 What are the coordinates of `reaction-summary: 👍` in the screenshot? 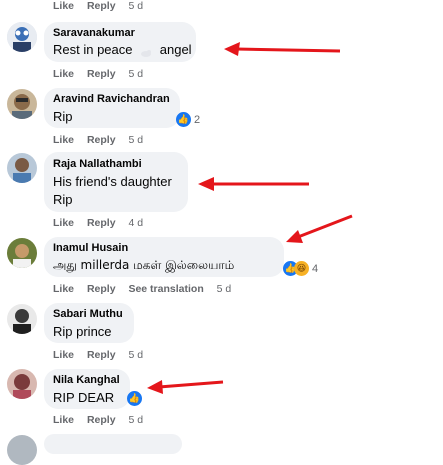 It's located at (134, 398).